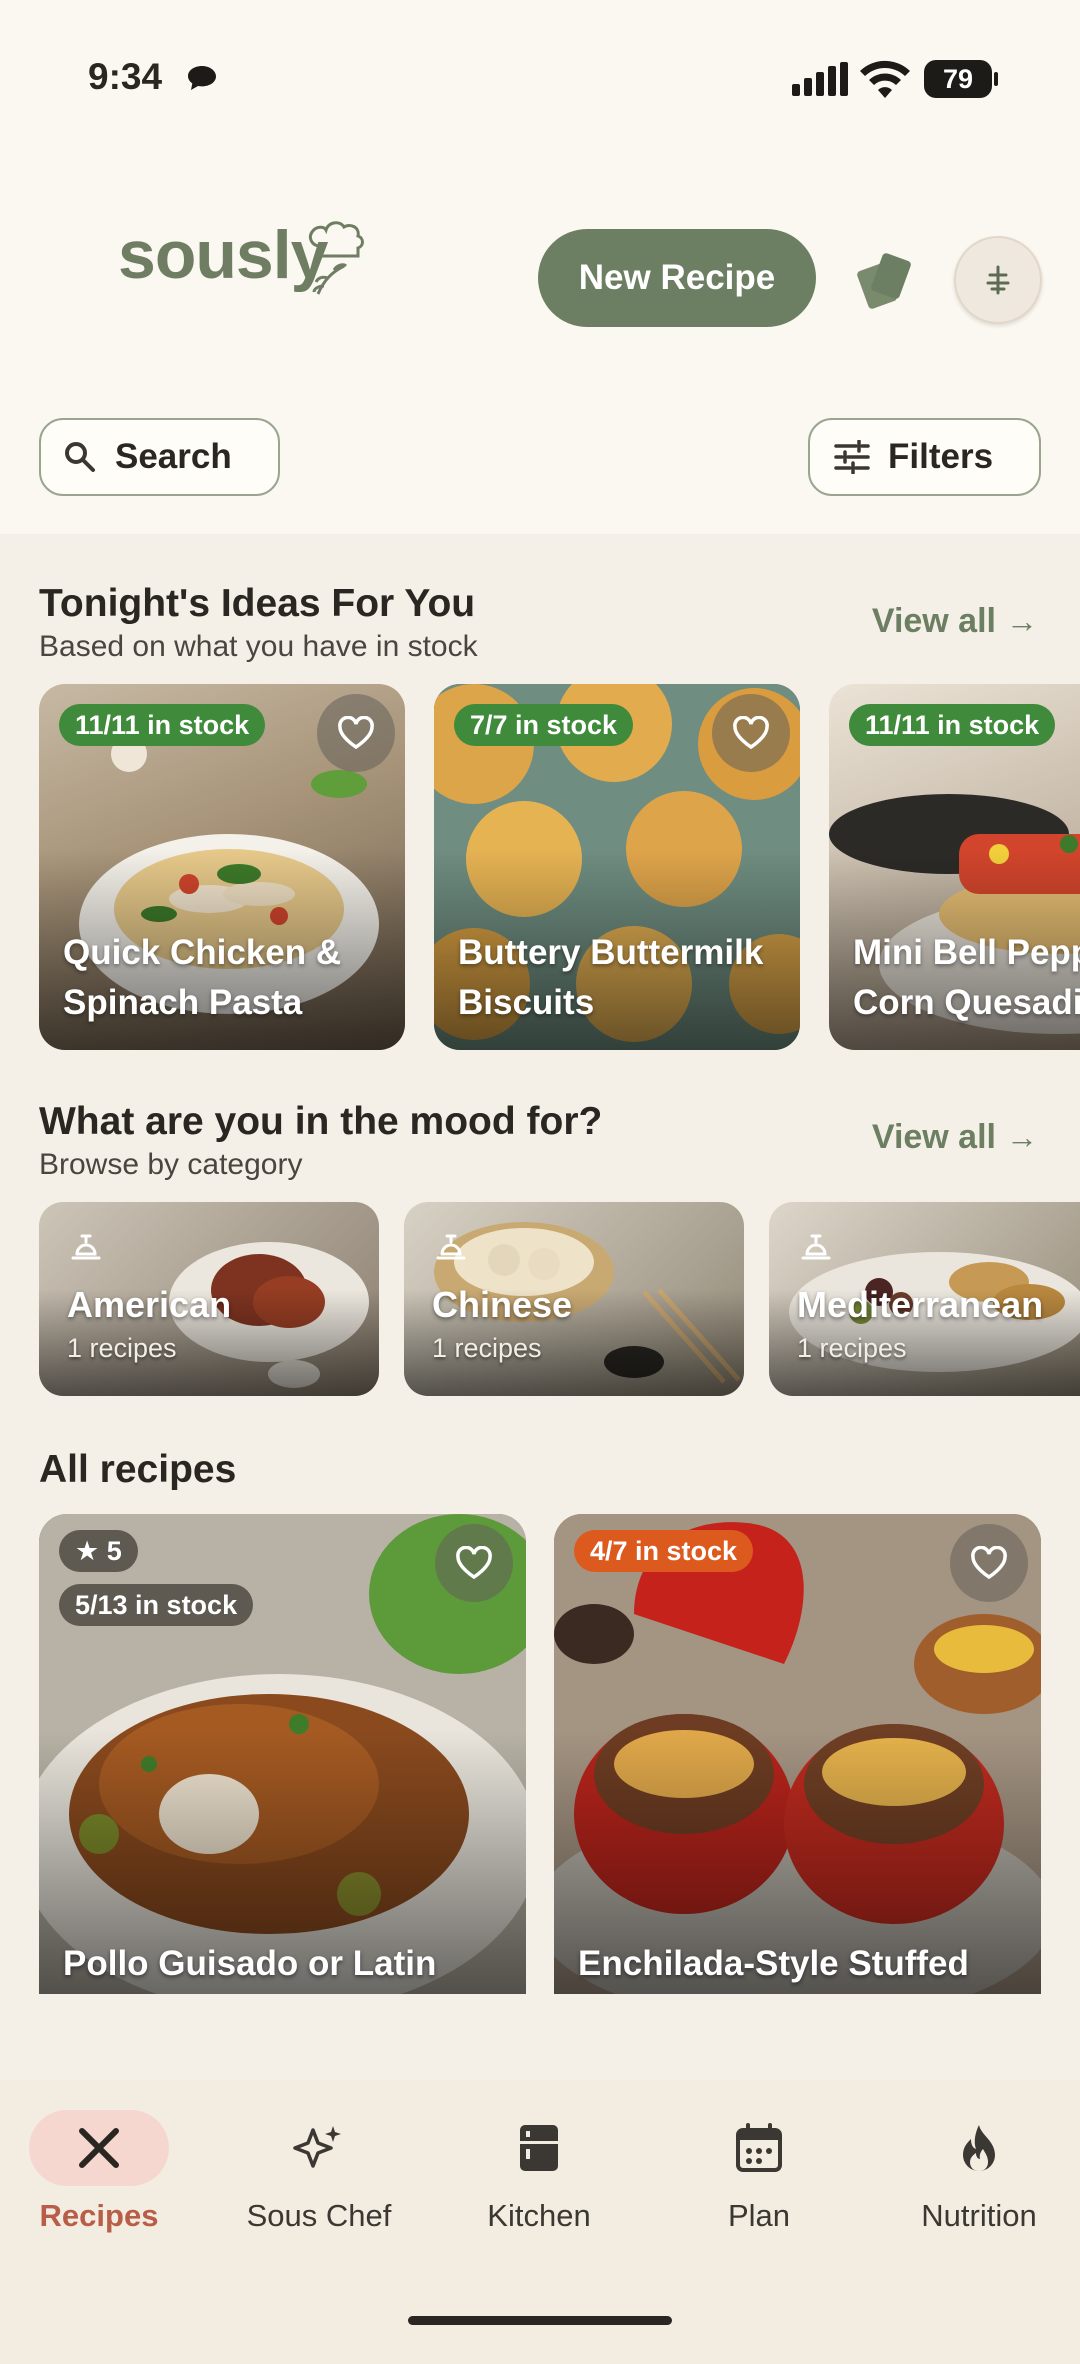 This screenshot has height=2364, width=1080. What do you see at coordinates (99, 2148) in the screenshot?
I see `utensils-icon` at bounding box center [99, 2148].